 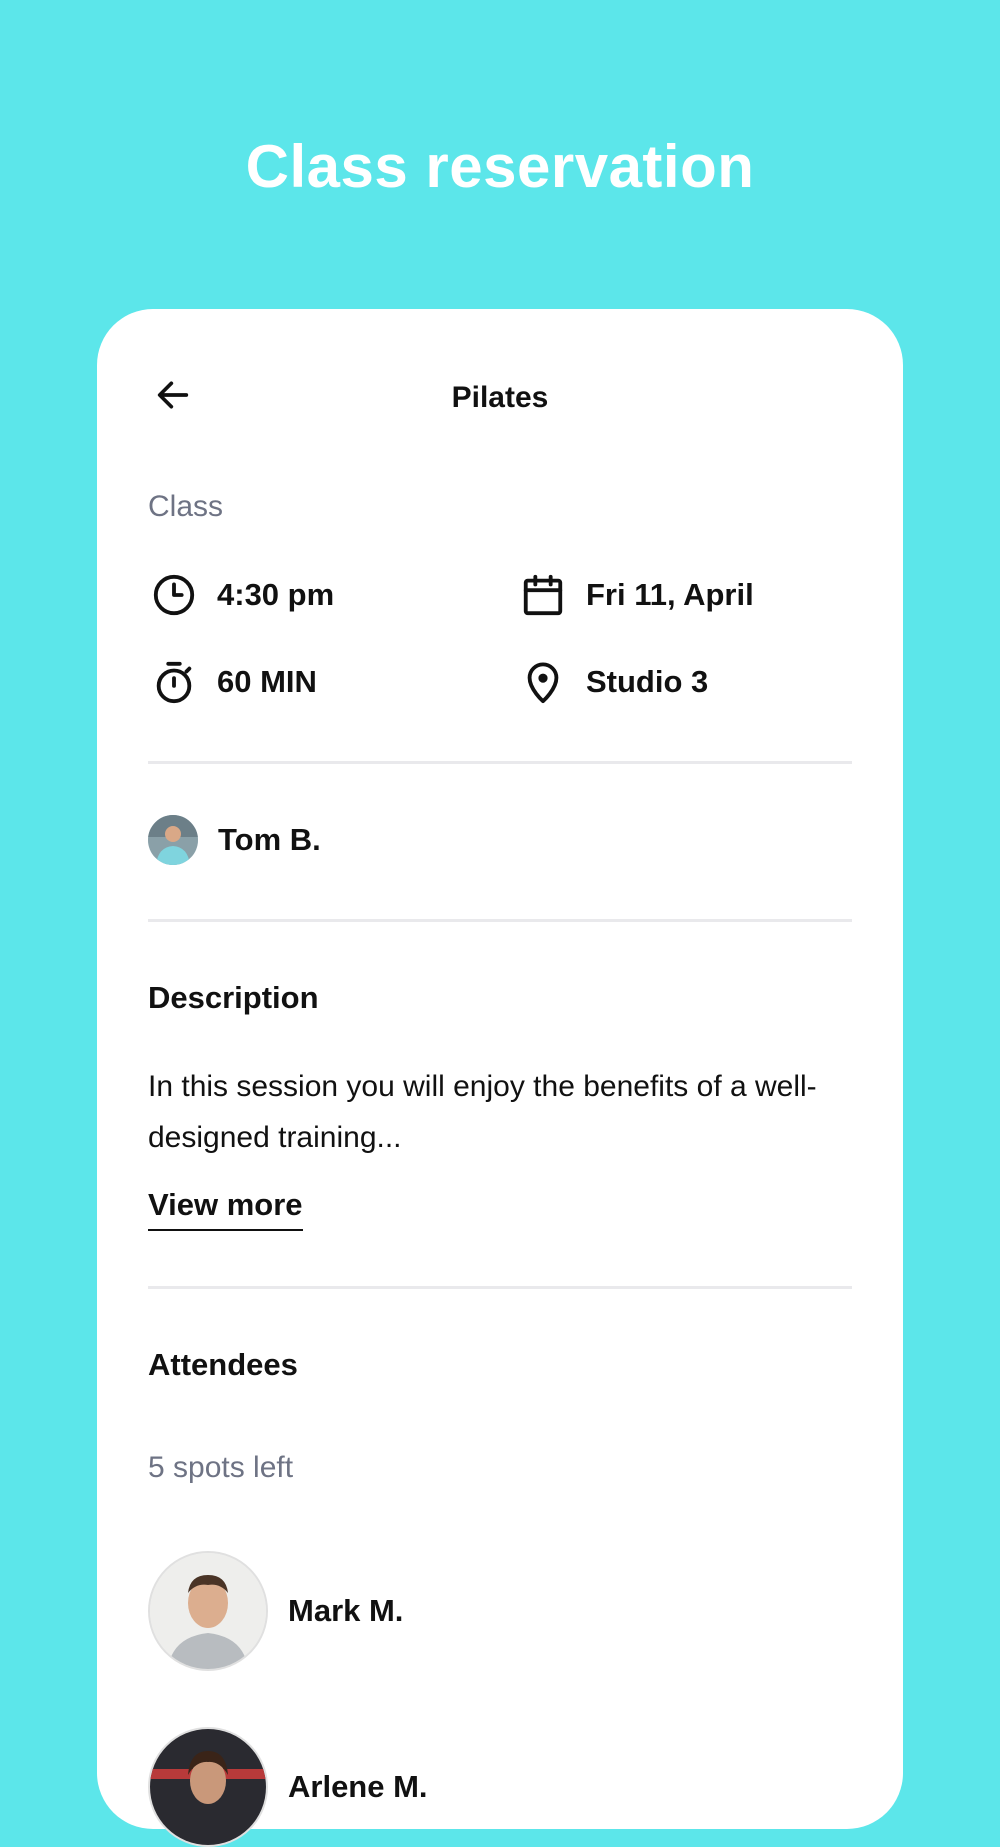 I want to click on attendee-item: Mark M., so click(x=275, y=1611).